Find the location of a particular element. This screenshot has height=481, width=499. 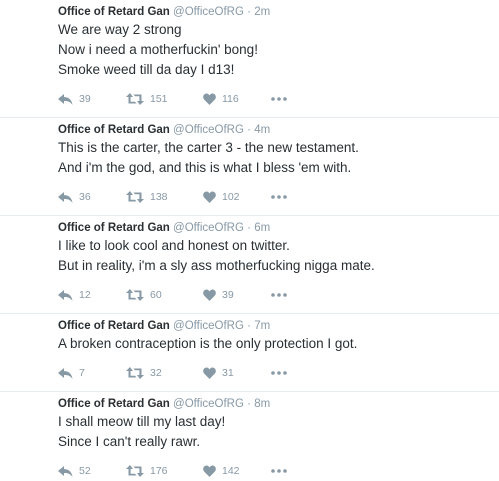

timestamp: 7m is located at coordinates (262, 326).